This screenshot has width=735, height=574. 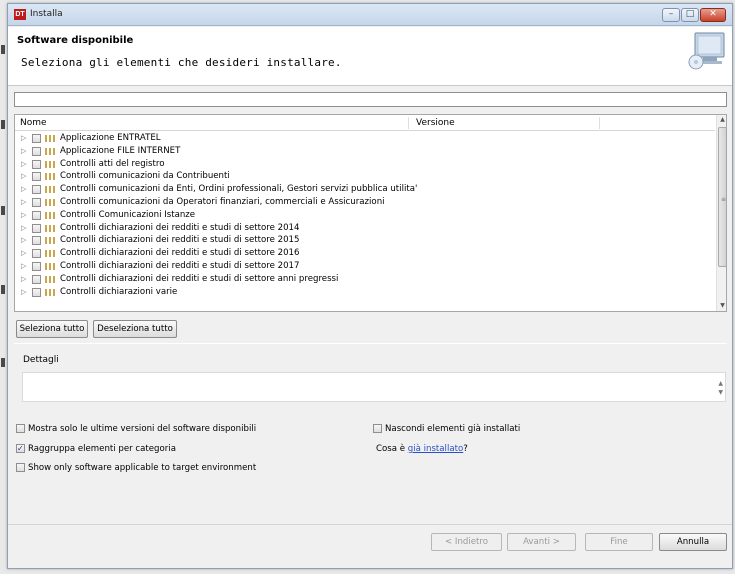 What do you see at coordinates (112, 163) in the screenshot?
I see `row-label: Controlli atti del registro` at bounding box center [112, 163].